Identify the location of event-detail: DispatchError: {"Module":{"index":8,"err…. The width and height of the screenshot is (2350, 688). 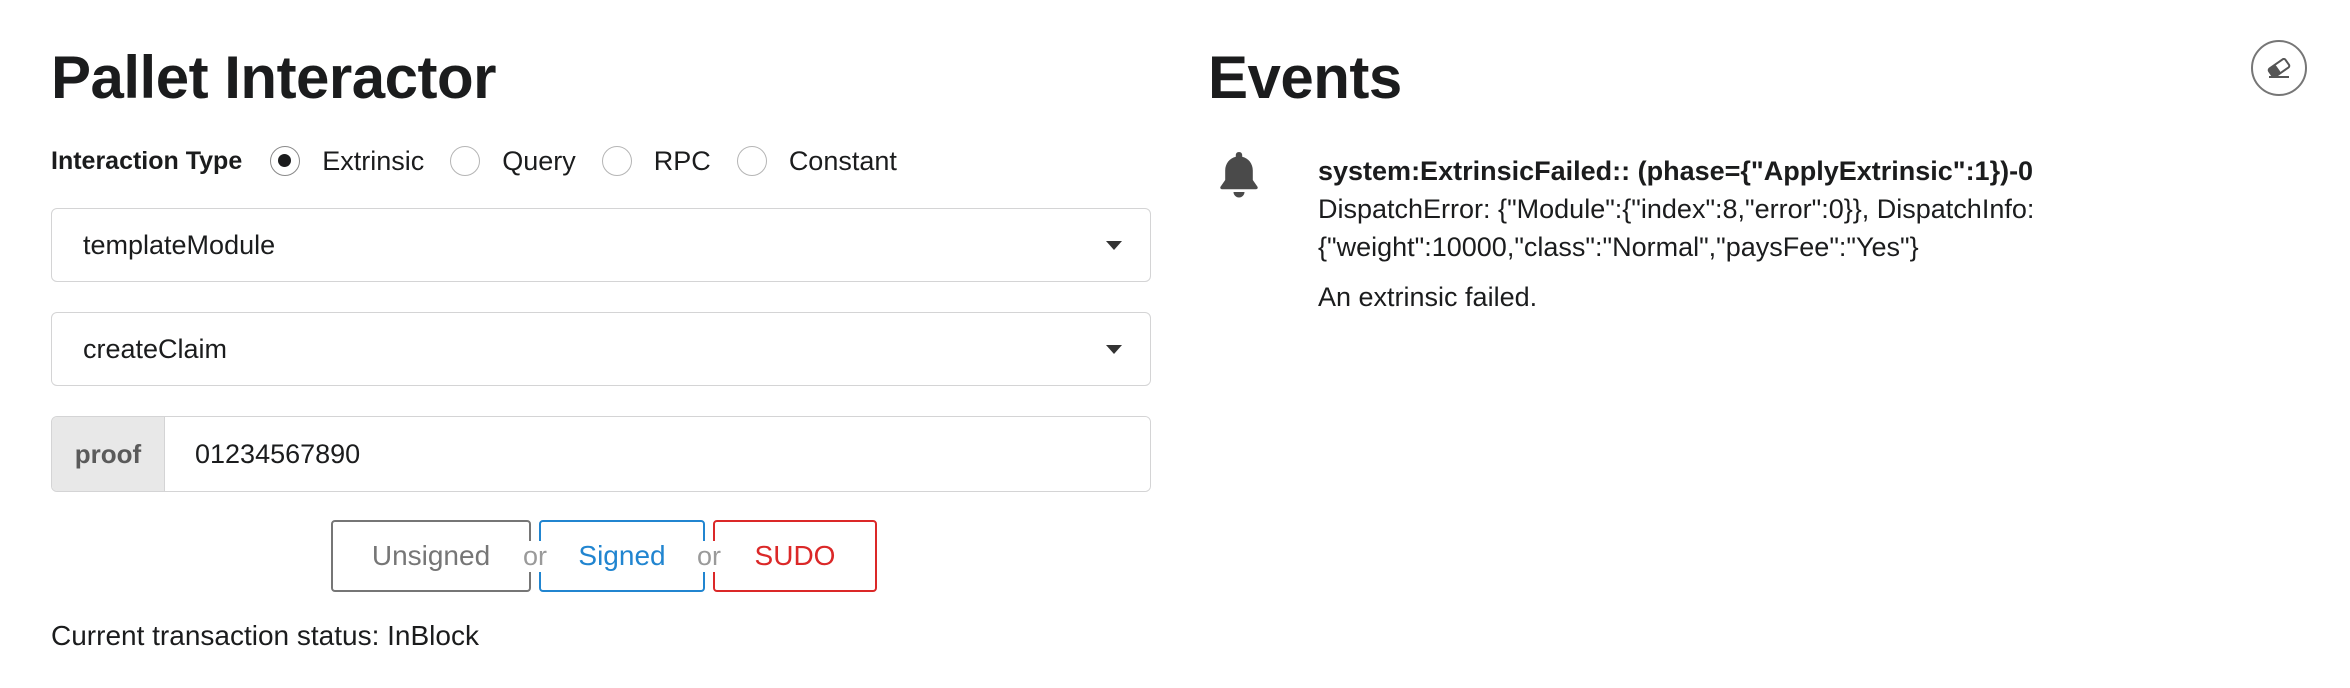
(1676, 209).